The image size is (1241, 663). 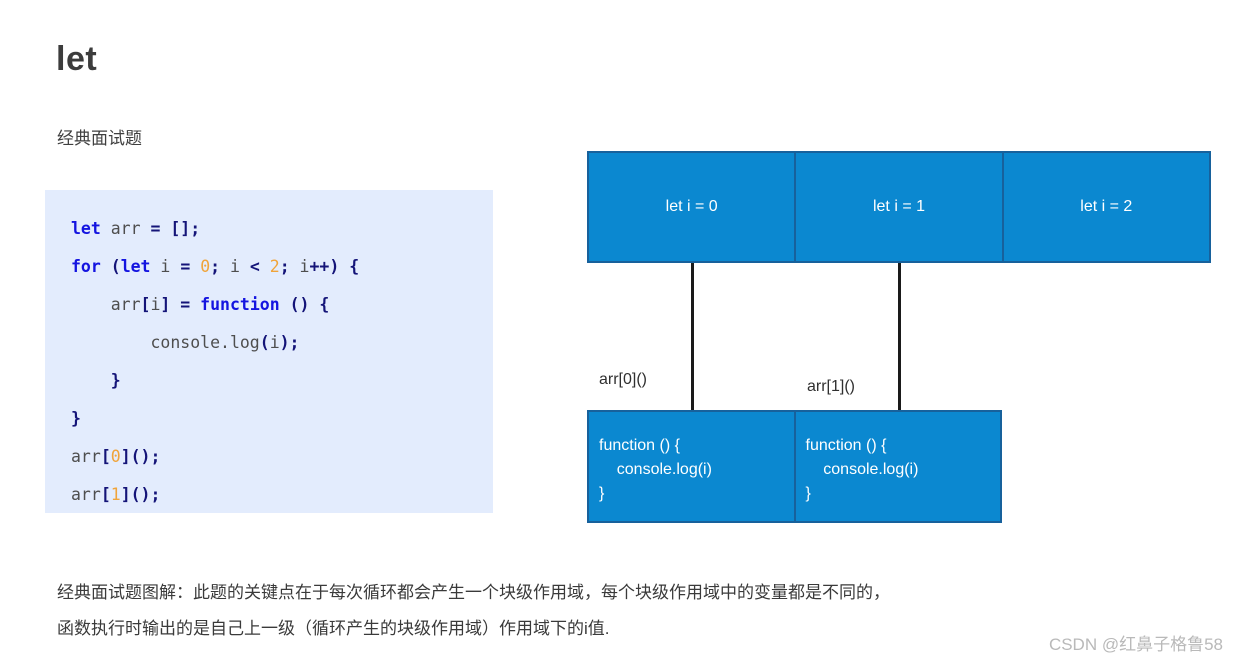 I want to click on code-token: [];, so click(x=185, y=228).